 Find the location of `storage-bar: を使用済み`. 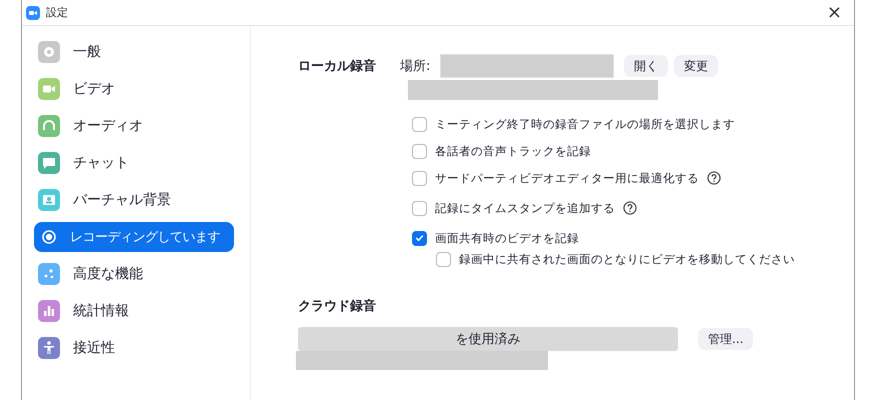

storage-bar: を使用済み is located at coordinates (488, 339).